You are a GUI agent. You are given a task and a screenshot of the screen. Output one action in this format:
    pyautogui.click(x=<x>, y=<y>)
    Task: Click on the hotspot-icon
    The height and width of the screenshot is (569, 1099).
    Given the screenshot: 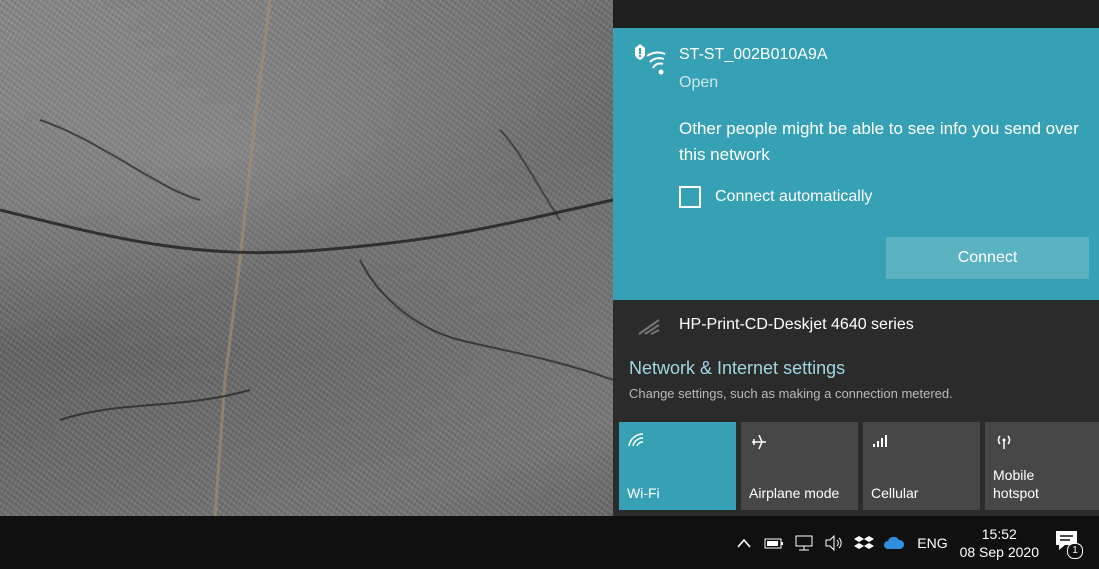 What is the action you would take?
    pyautogui.click(x=1004, y=443)
    